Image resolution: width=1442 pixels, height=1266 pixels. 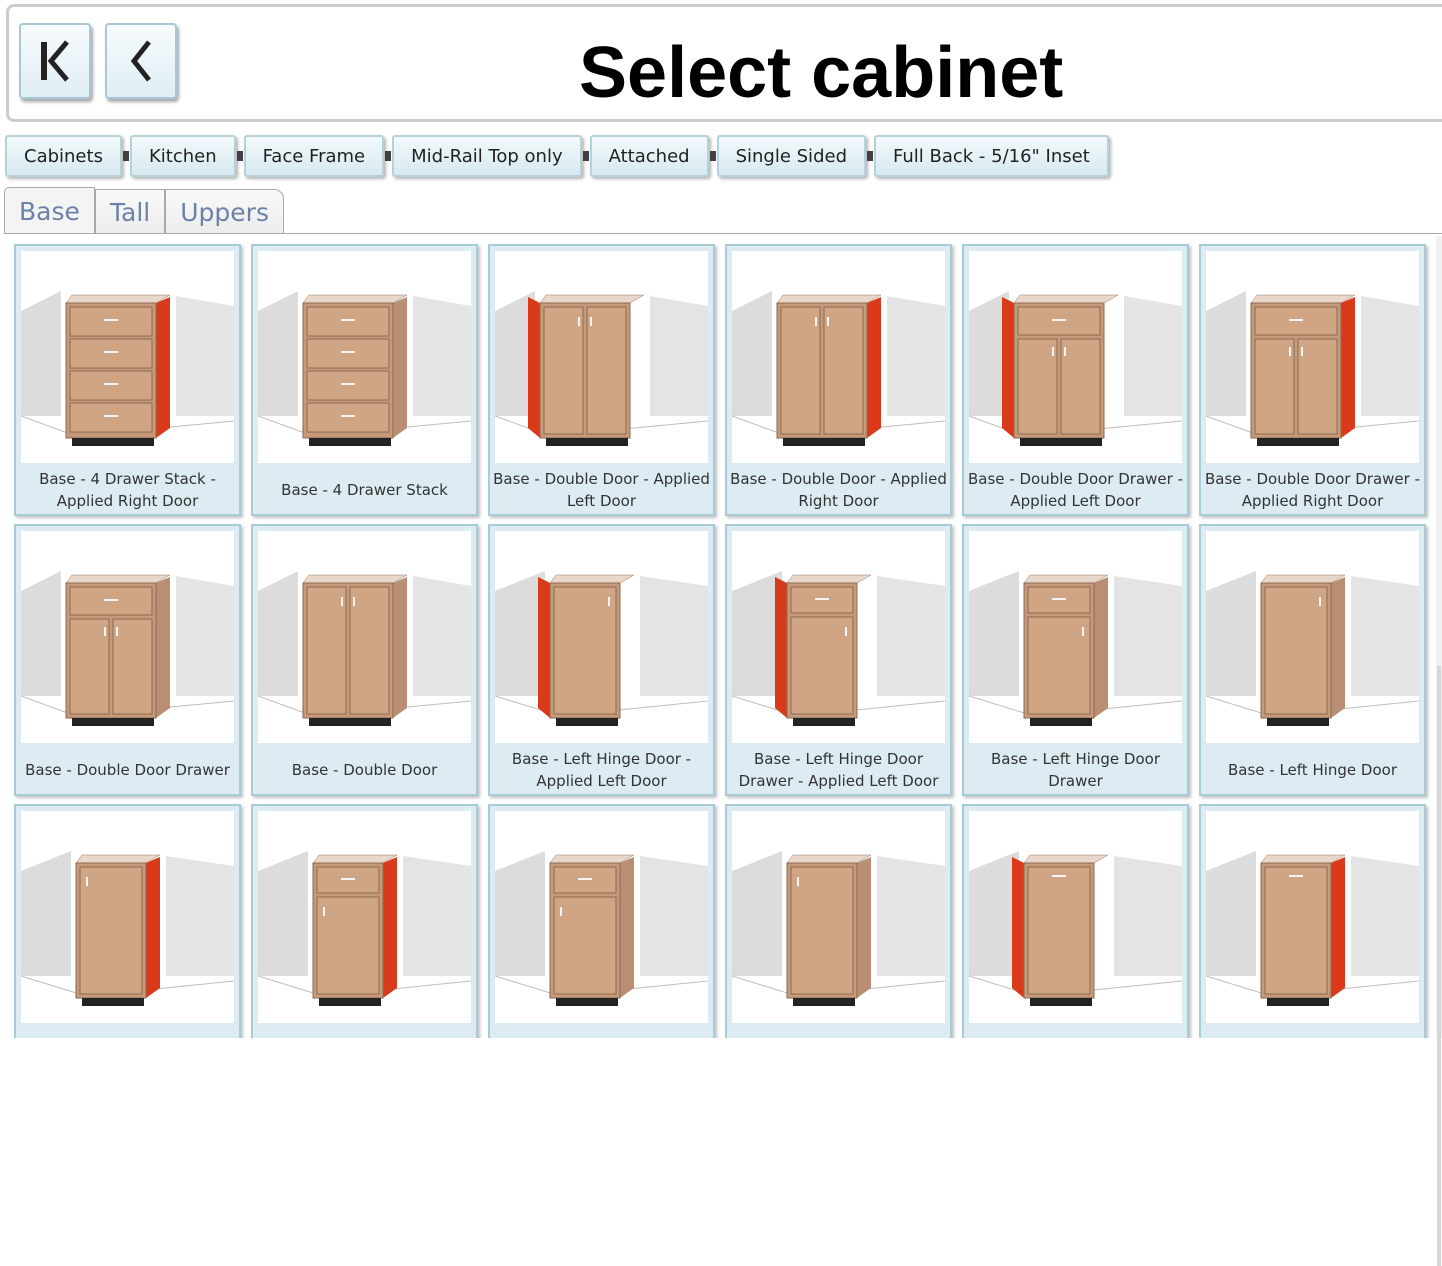 What do you see at coordinates (49, 210) in the screenshot?
I see `tab-base: Base` at bounding box center [49, 210].